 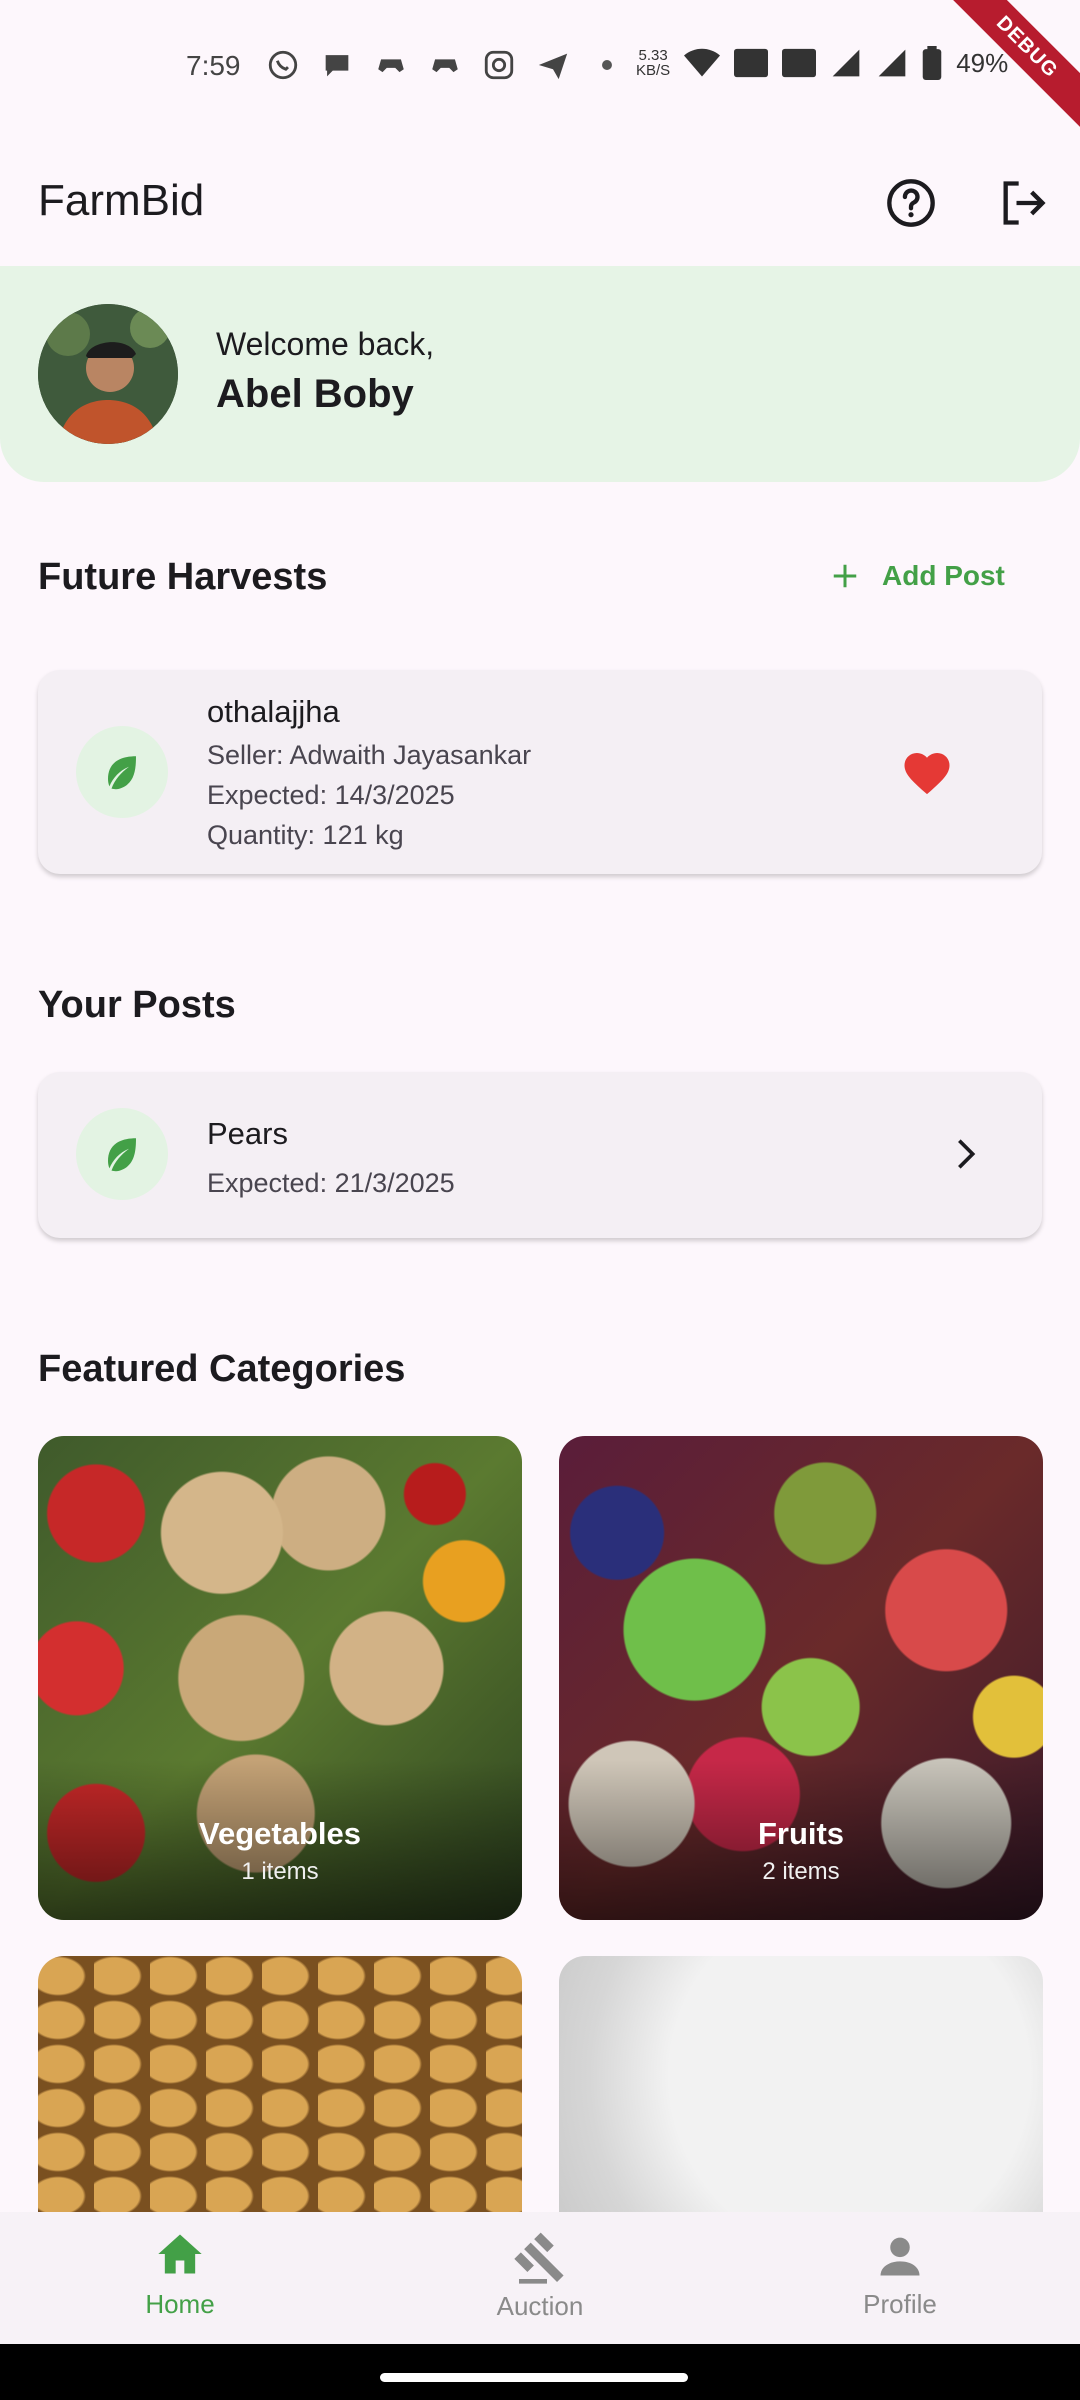 What do you see at coordinates (337, 66) in the screenshot?
I see `chat-bubble-icon` at bounding box center [337, 66].